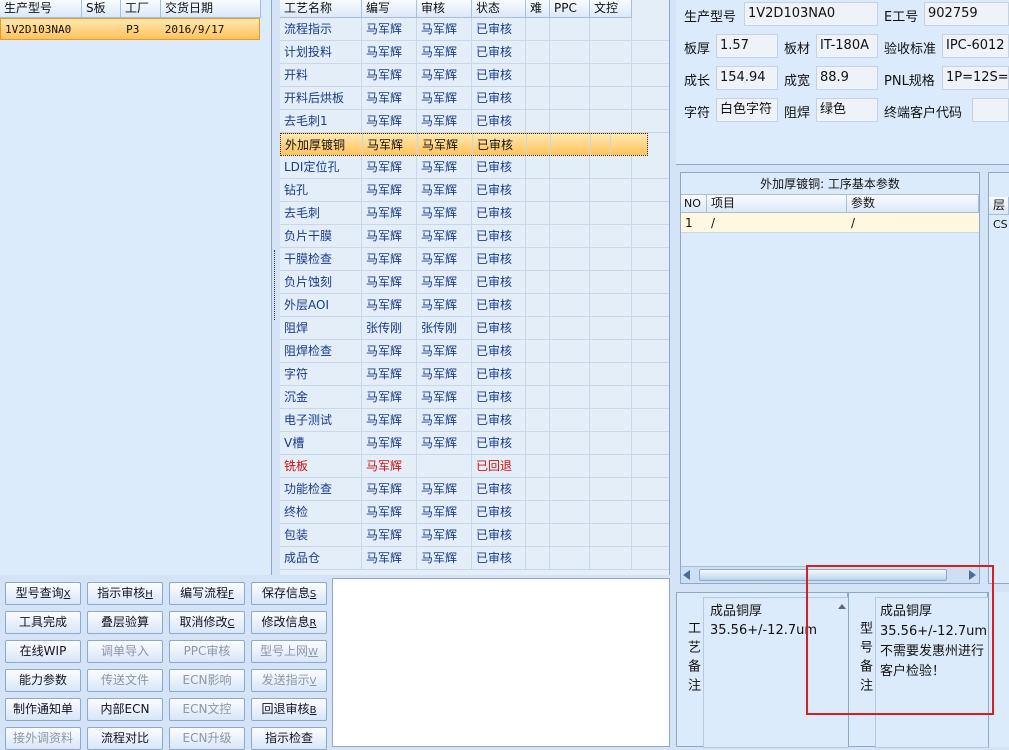 The image size is (1009, 750). I want to click on button-label: 调单导入, so click(124, 651).